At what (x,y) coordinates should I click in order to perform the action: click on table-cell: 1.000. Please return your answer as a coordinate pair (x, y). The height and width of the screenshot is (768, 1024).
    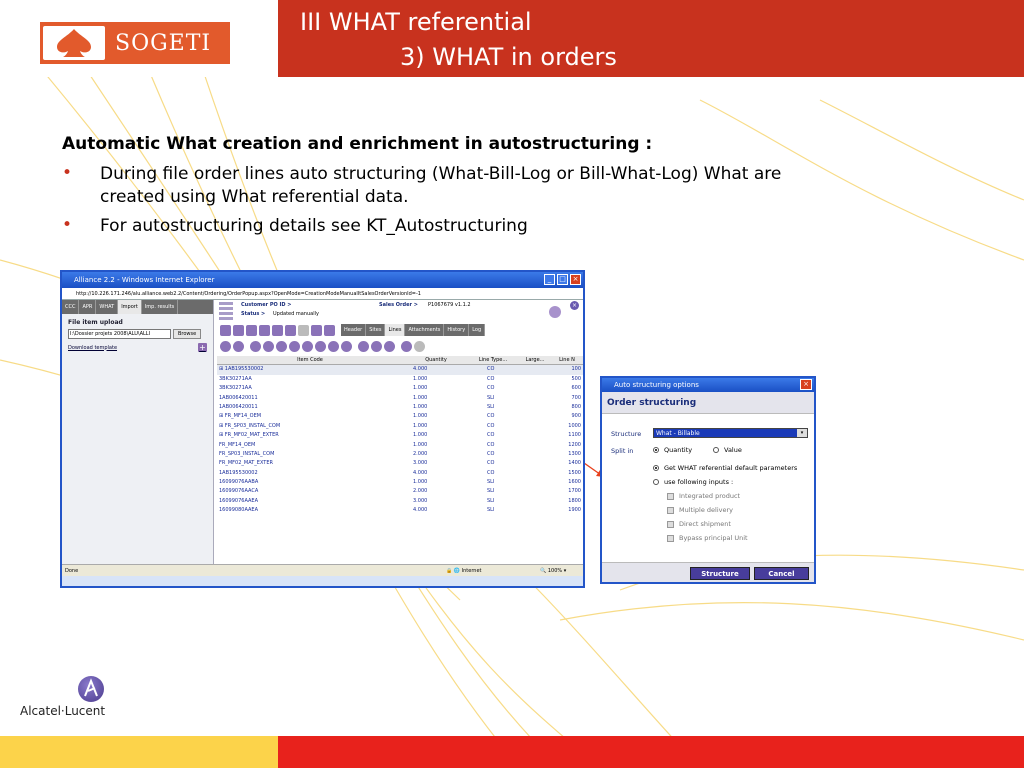
    Looking at the image, I should click on (420, 425).